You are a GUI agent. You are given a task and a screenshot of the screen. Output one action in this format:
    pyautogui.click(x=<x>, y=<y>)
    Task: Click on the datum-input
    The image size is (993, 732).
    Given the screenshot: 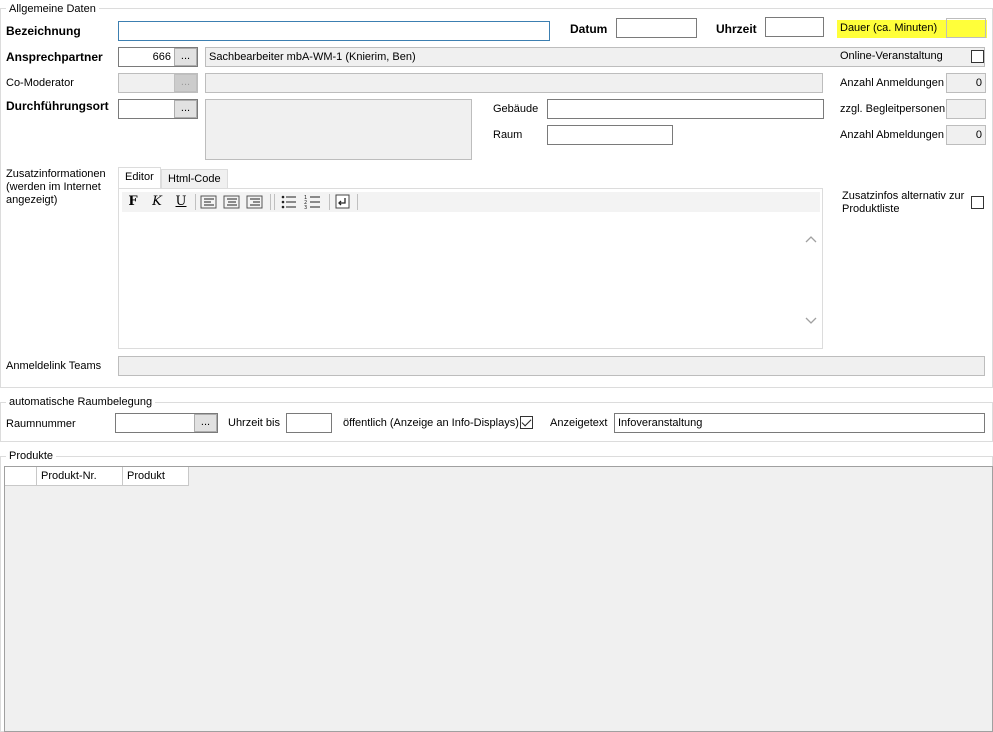 What is the action you would take?
    pyautogui.click(x=656, y=28)
    